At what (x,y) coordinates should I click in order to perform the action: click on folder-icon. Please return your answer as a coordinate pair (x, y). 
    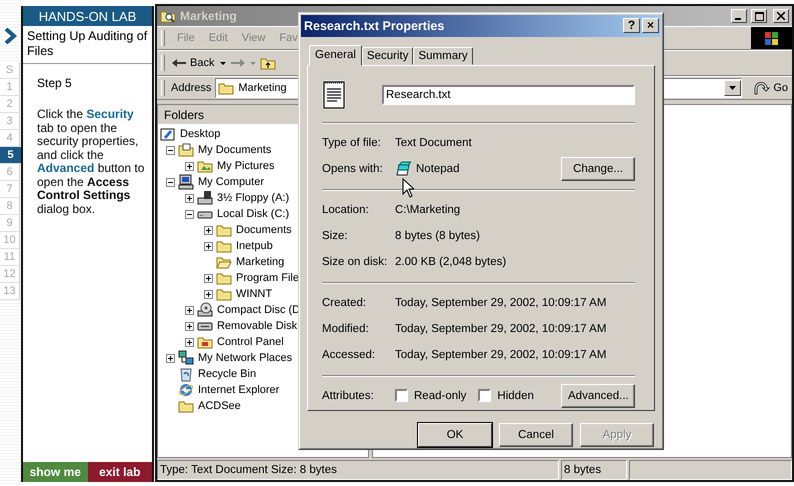
    Looking at the image, I should click on (186, 150).